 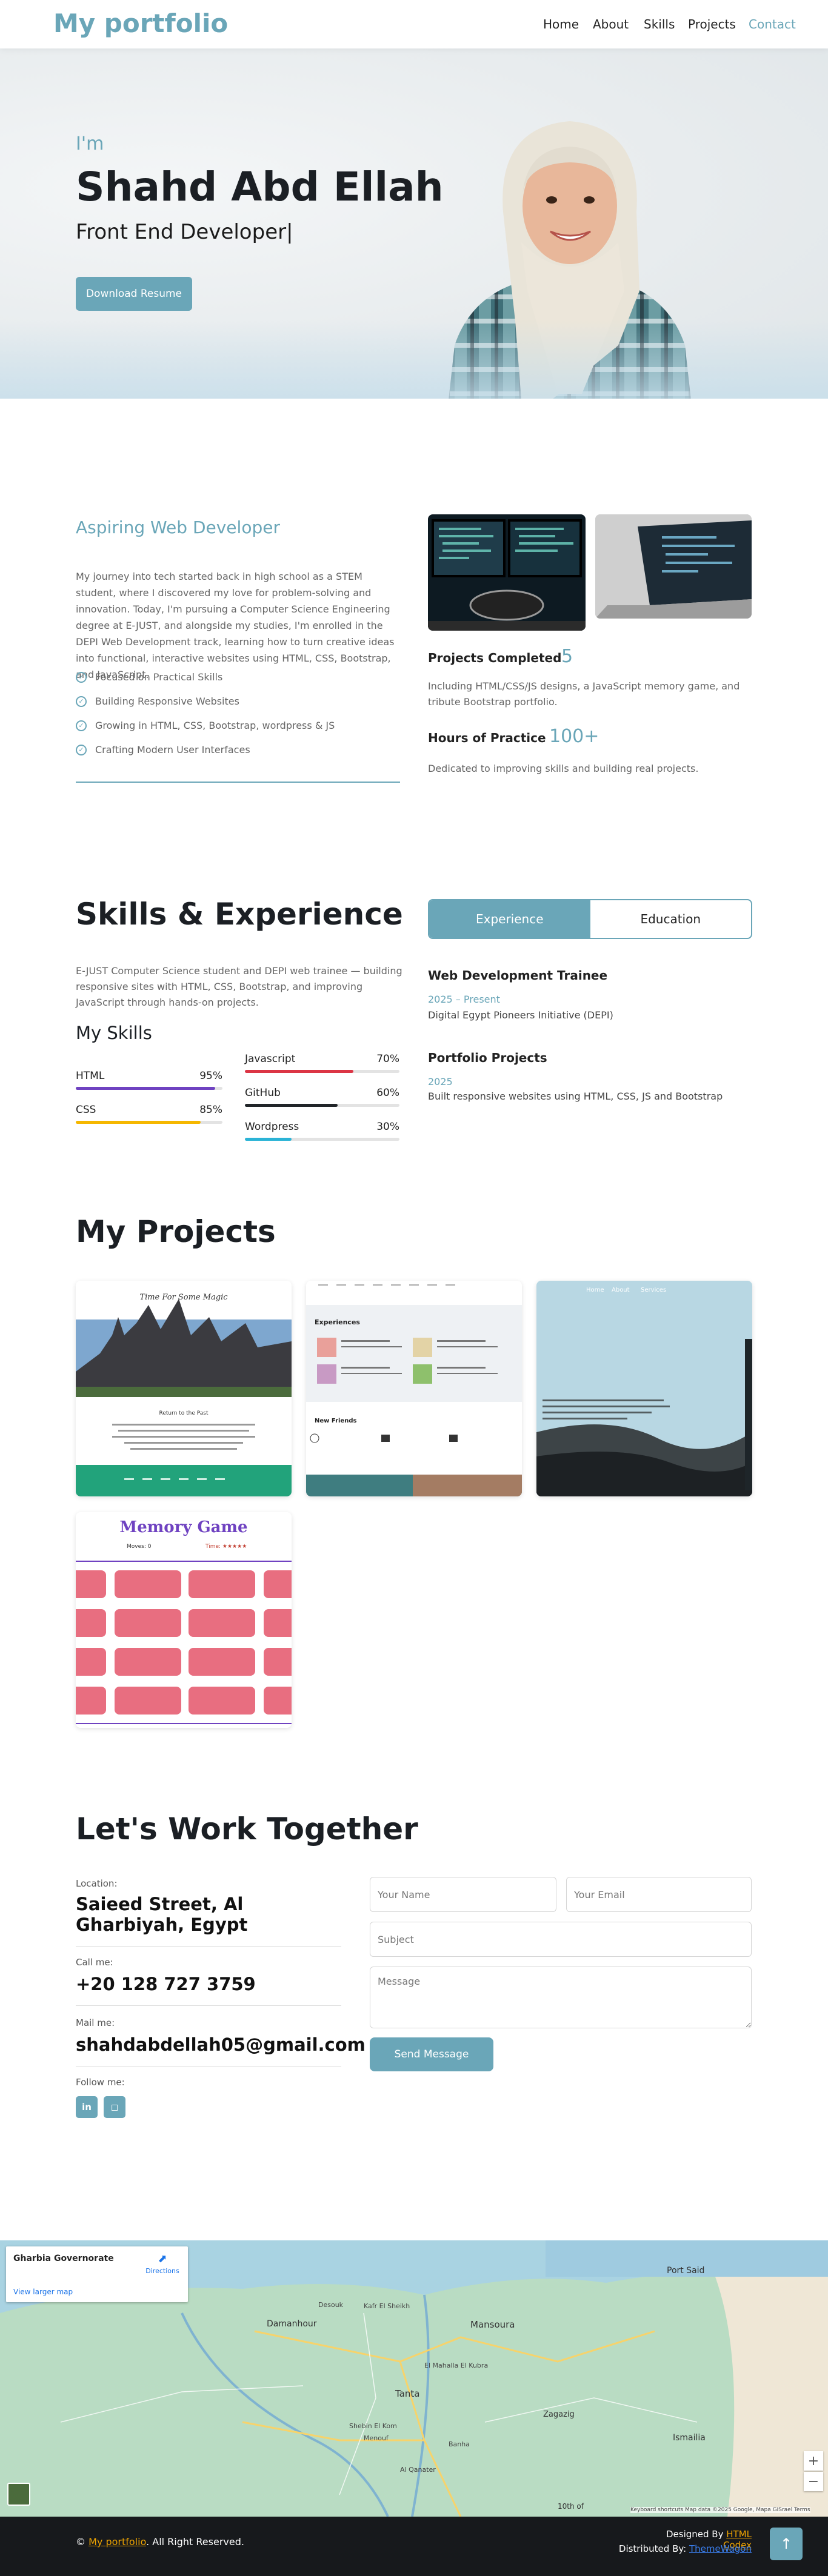 I want to click on brand-logo: My portfolio, so click(x=140, y=23).